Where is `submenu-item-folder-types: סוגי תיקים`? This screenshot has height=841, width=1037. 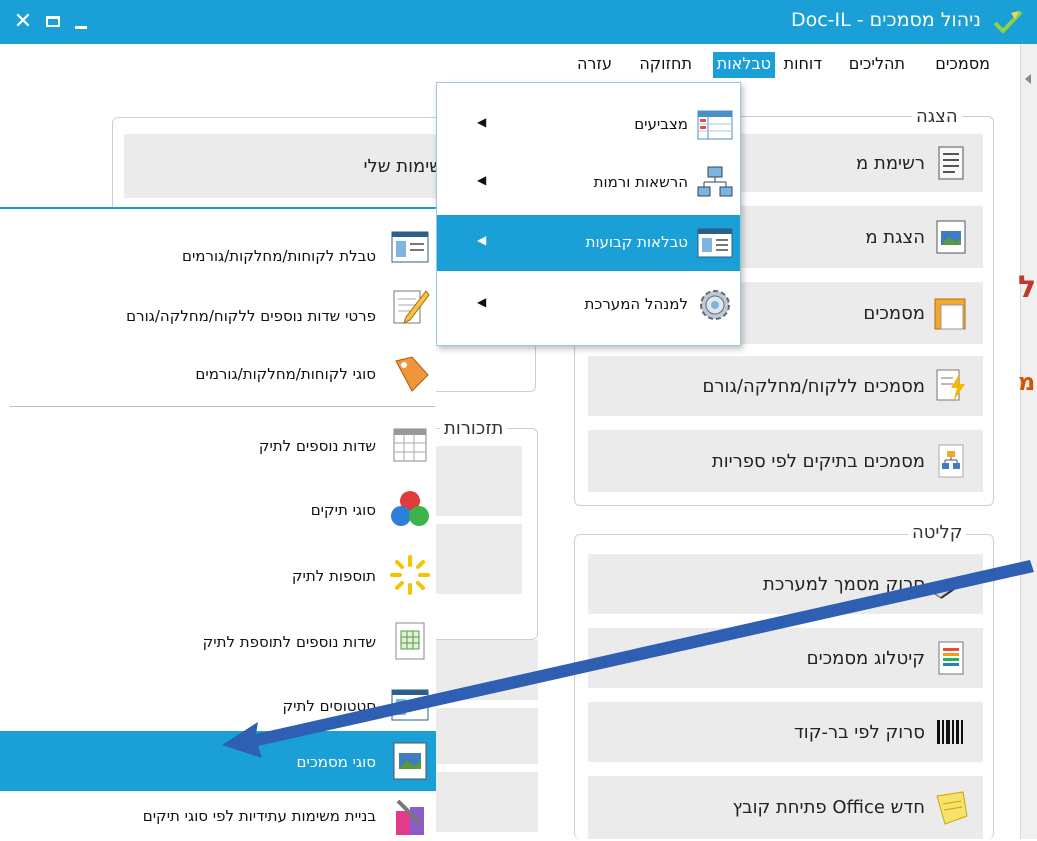 submenu-item-folder-types: סוגי תיקים is located at coordinates (218, 510).